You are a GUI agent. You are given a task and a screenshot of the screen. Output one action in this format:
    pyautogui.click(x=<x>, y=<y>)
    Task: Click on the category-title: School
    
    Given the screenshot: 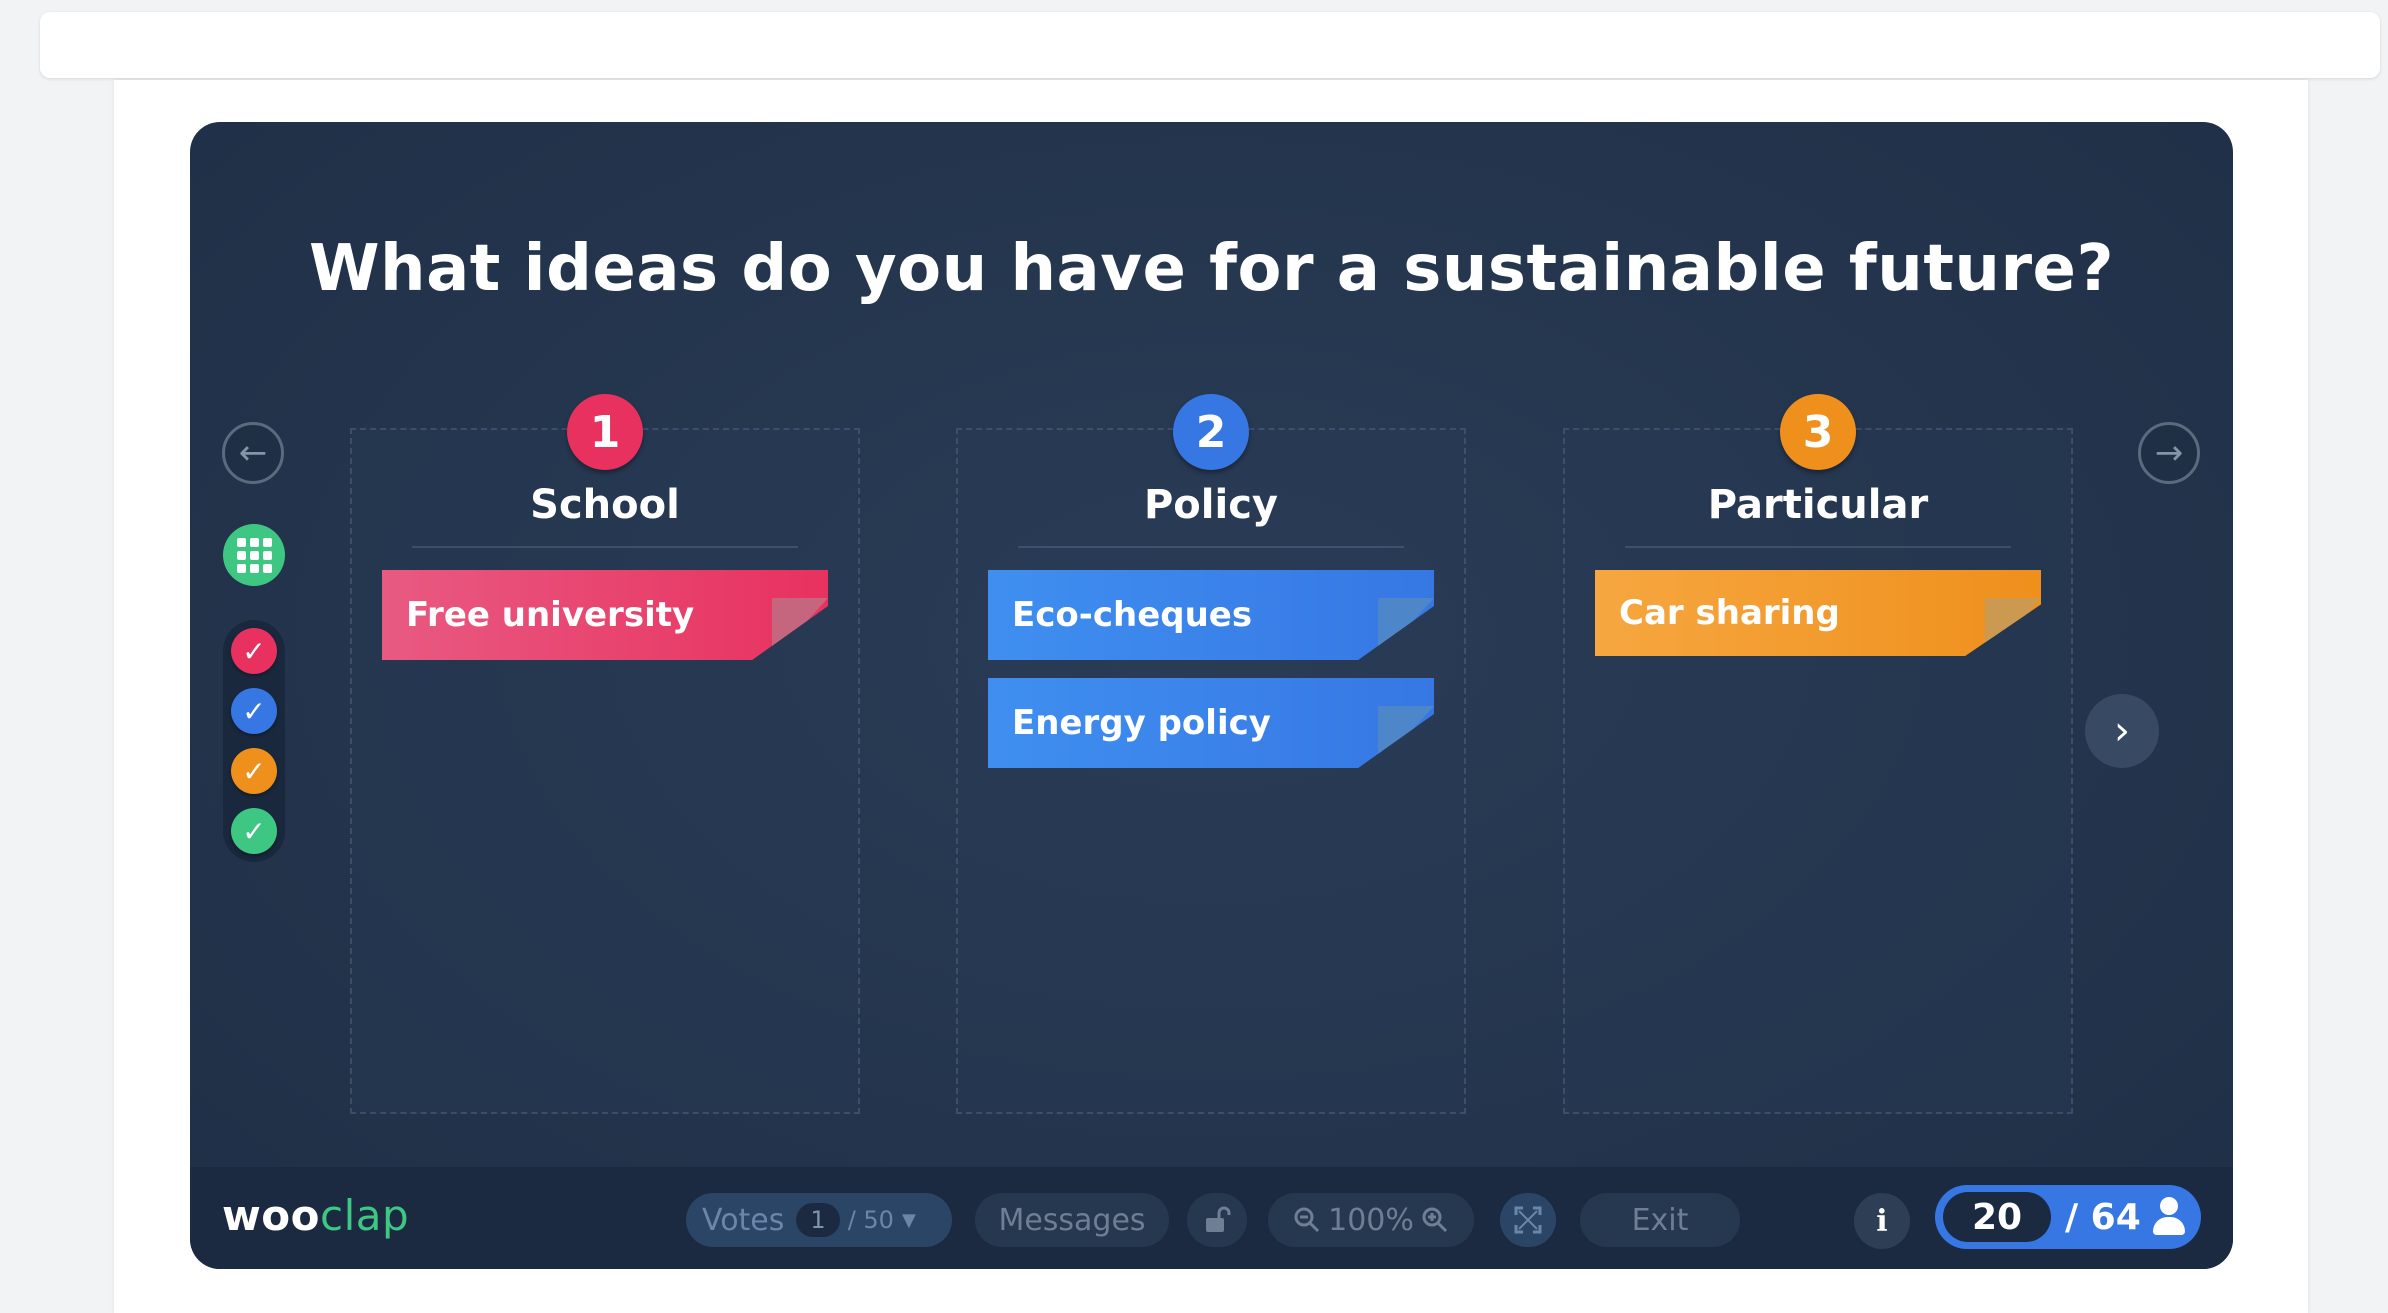 What is the action you would take?
    pyautogui.click(x=605, y=505)
    